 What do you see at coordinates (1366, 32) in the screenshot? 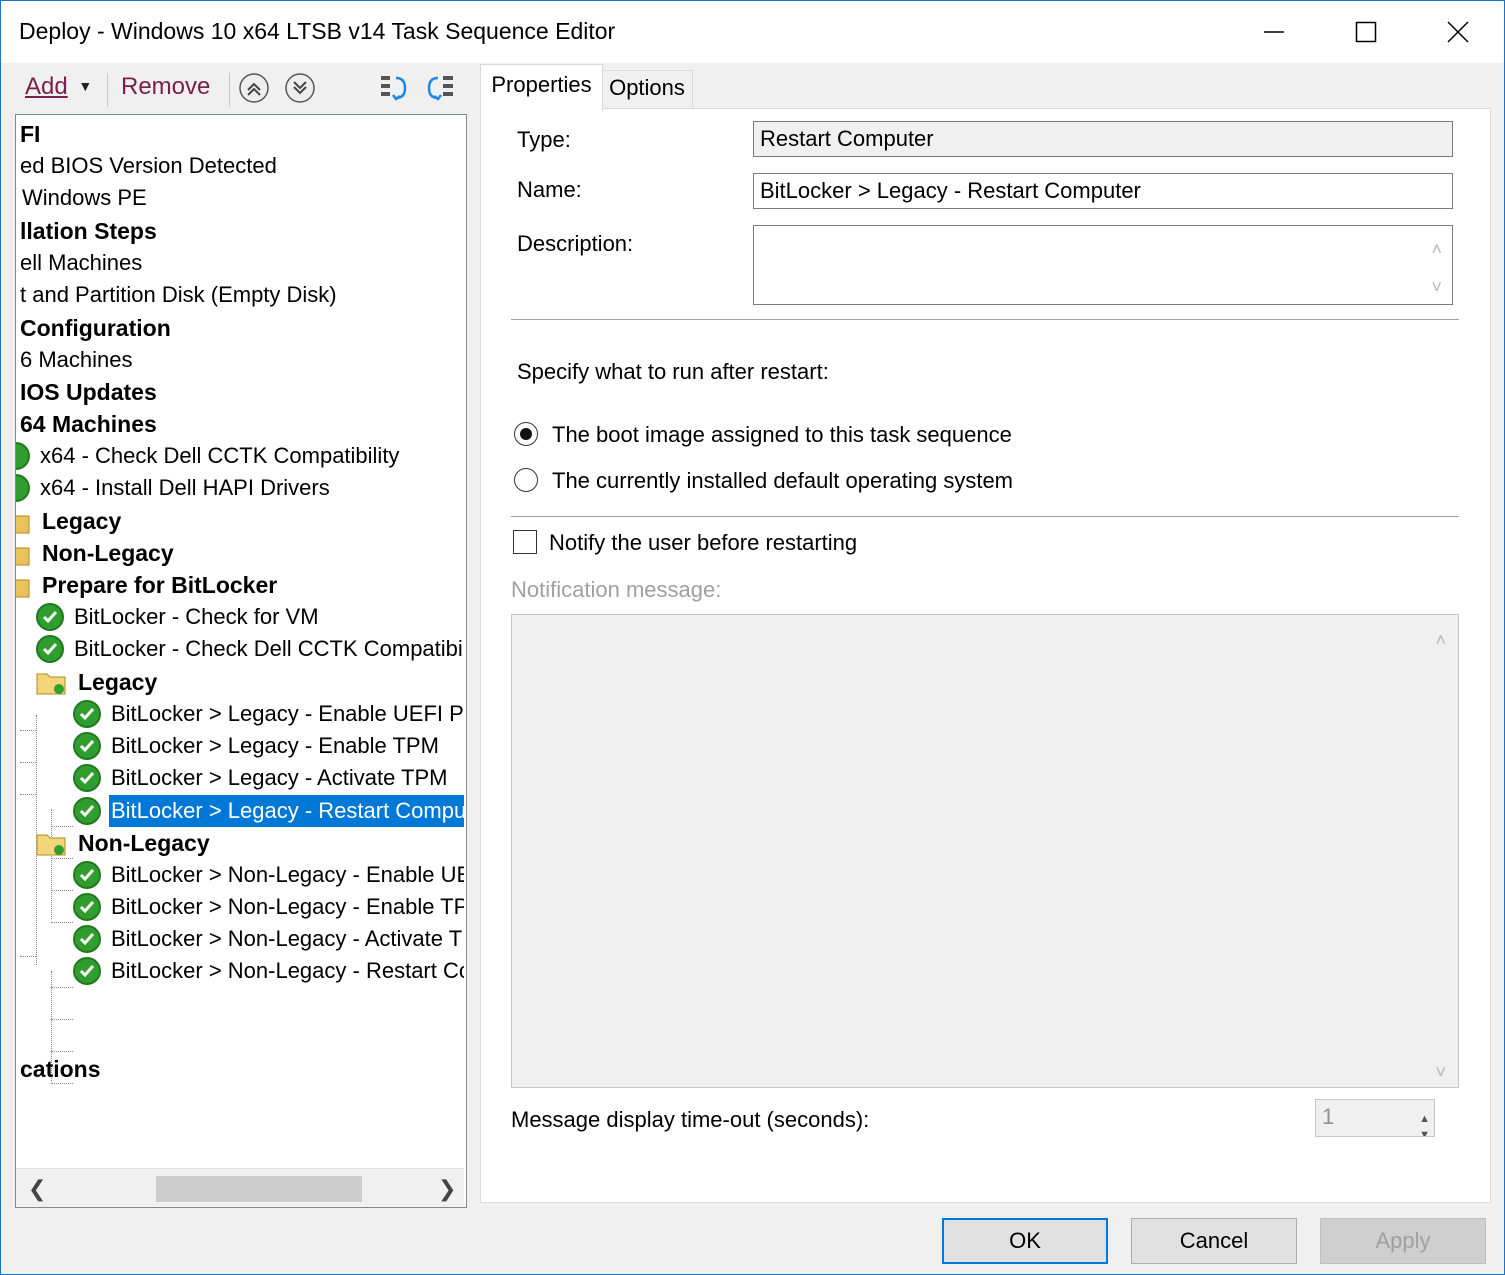
I see `maximize-button` at bounding box center [1366, 32].